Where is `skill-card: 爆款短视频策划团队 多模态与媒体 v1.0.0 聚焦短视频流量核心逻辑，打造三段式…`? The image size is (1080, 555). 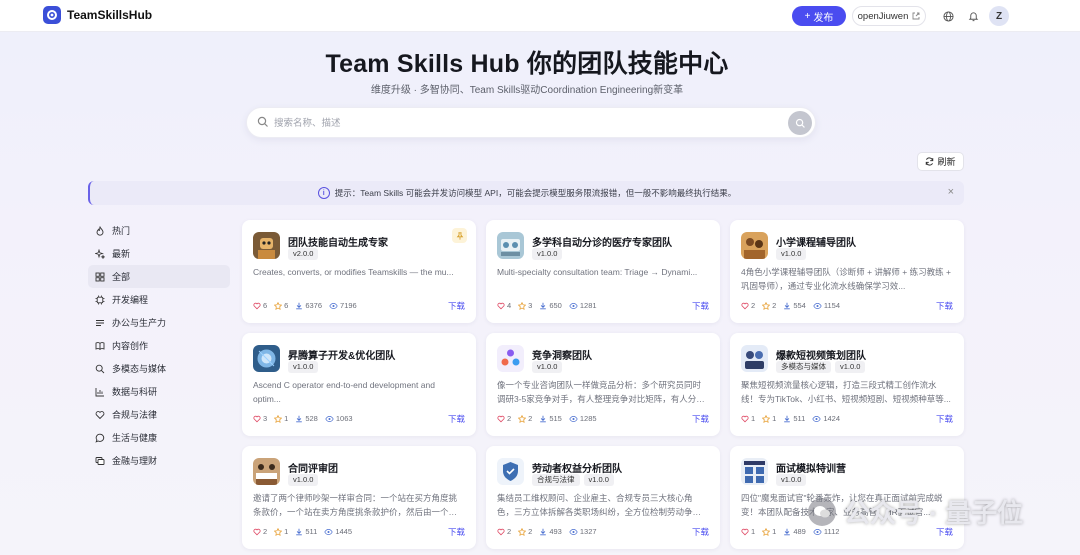
skill-card: 爆款短视频策划团队 多模态与媒体 v1.0.0 聚焦短视频流量核心逻辑，打造三段式… is located at coordinates (847, 384).